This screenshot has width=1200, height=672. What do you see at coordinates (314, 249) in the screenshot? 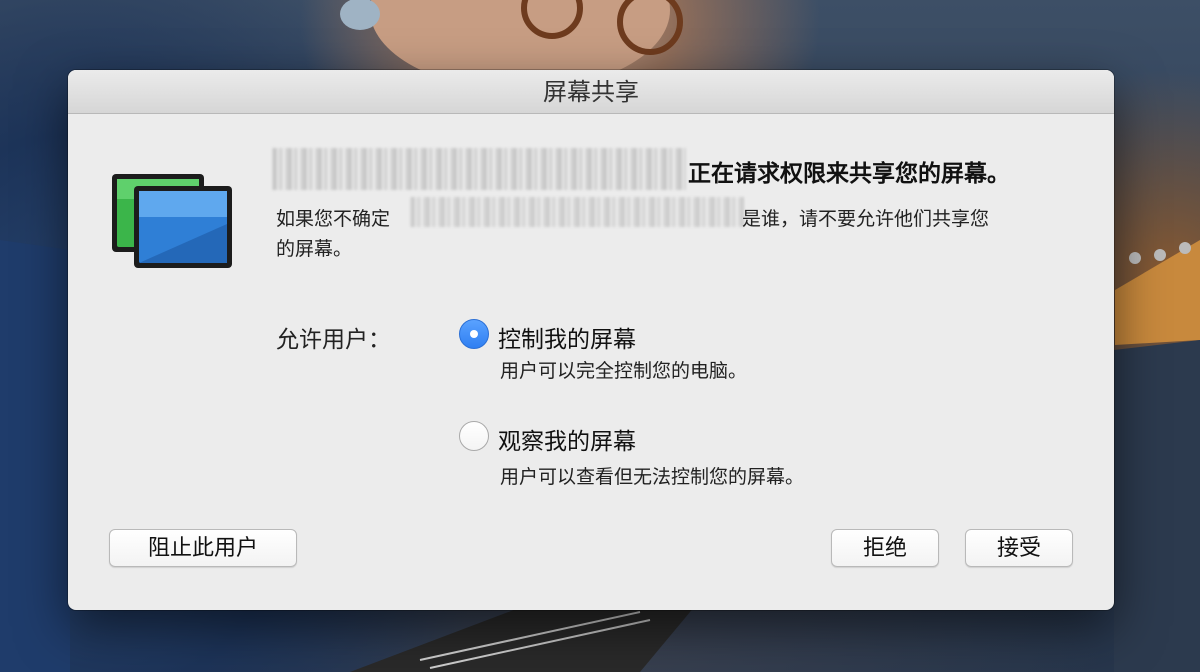
I see `warning-text-continued: 的屏幕。` at bounding box center [314, 249].